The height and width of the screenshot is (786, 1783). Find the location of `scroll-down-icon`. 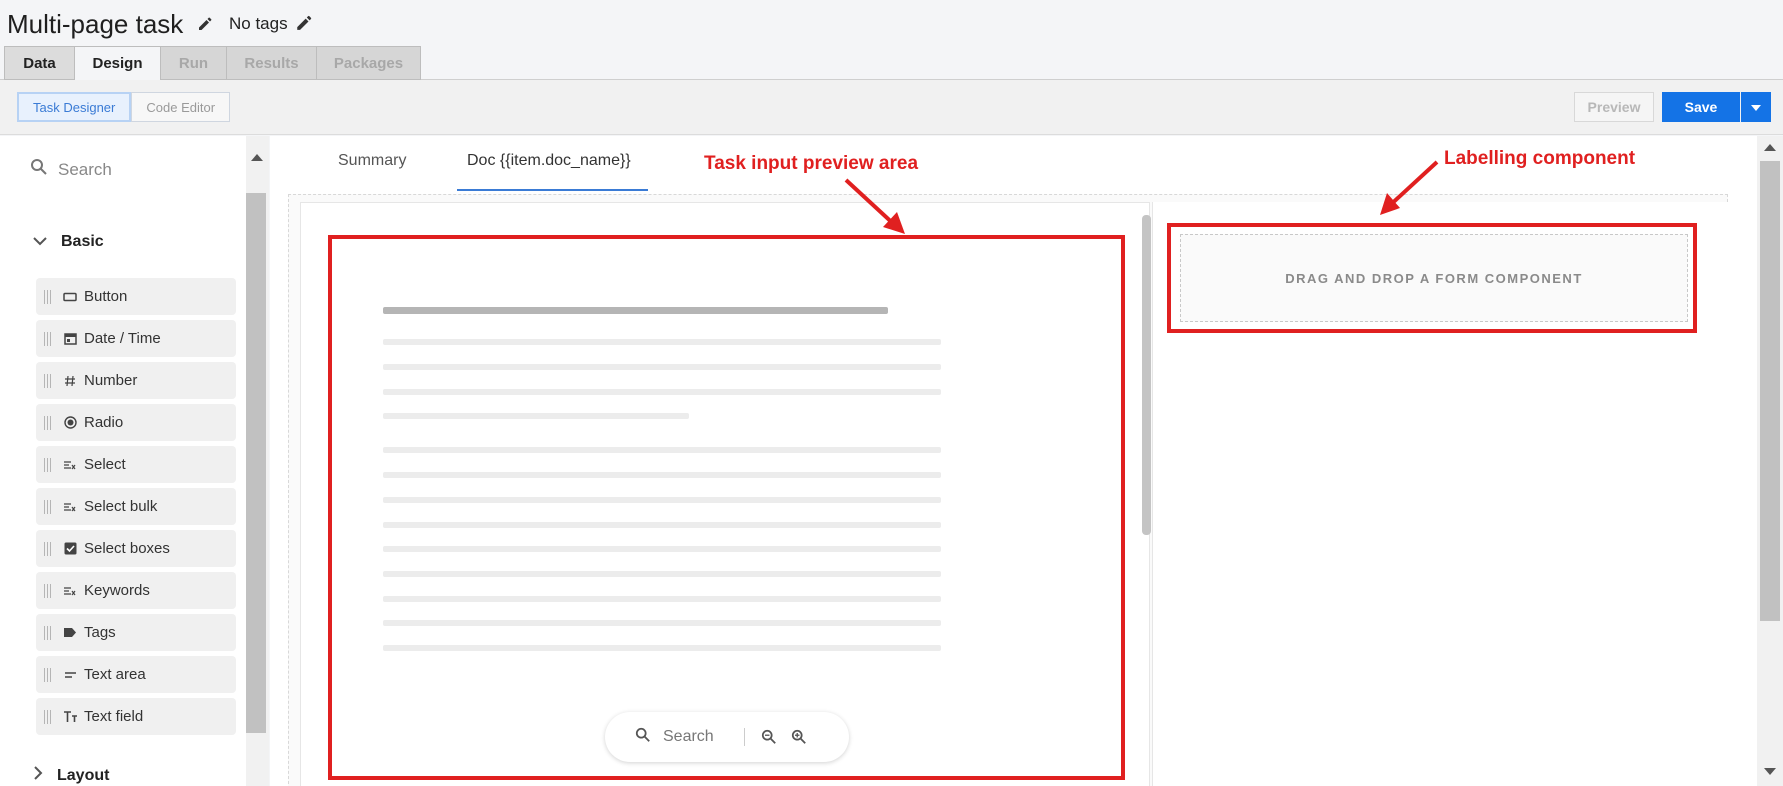

scroll-down-icon is located at coordinates (1770, 771).